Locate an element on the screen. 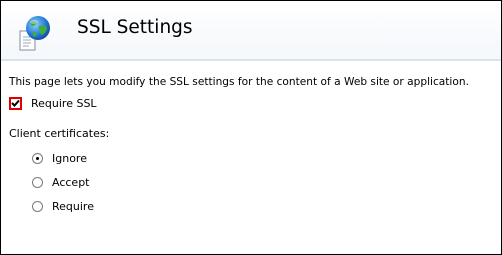 Image resolution: width=502 pixels, height=255 pixels. radio-option-ignore: Ignore is located at coordinates (59, 158).